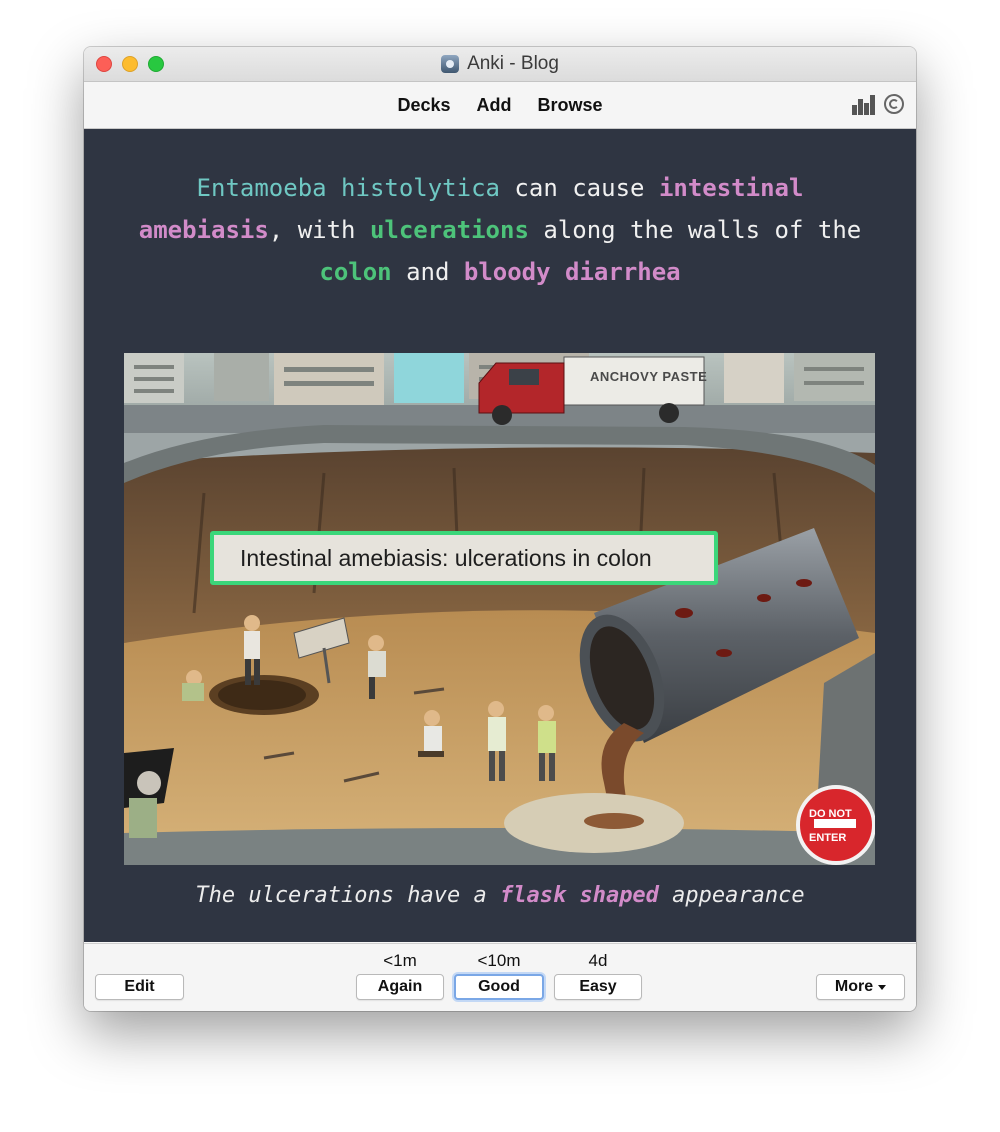  What do you see at coordinates (450, 64) in the screenshot?
I see `anki-app-icon` at bounding box center [450, 64].